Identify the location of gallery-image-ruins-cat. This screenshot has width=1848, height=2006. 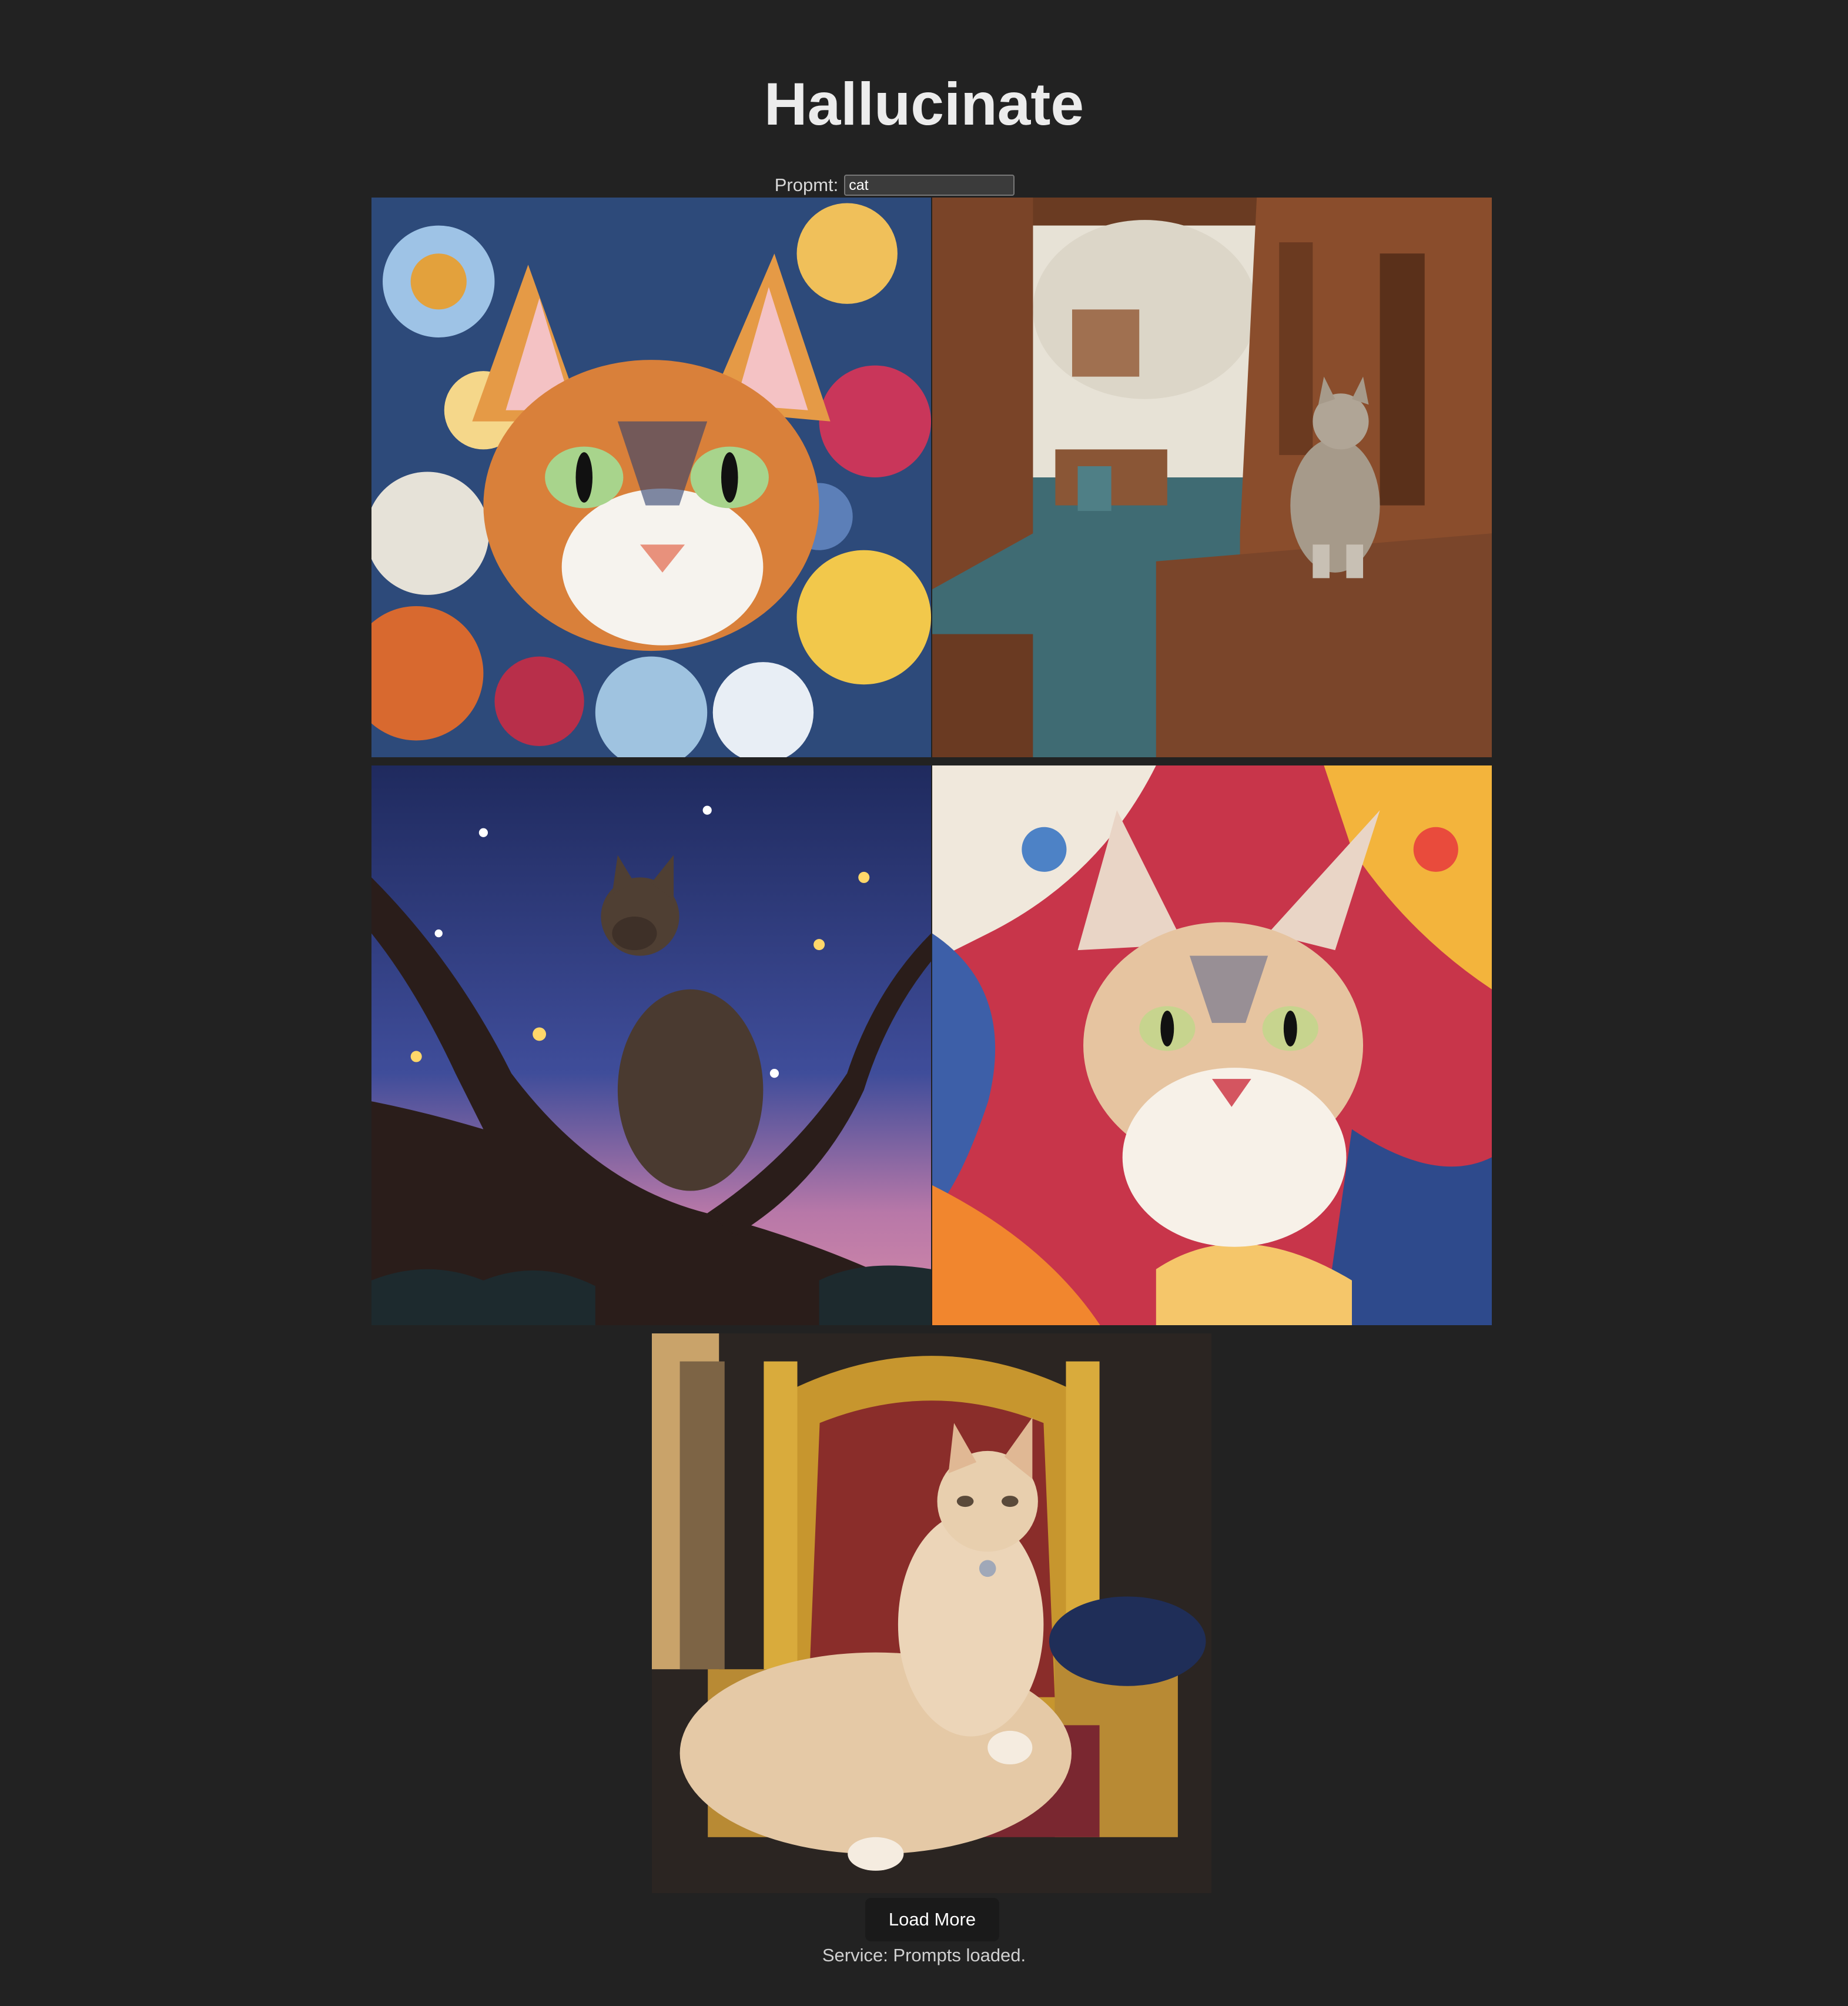
(1212, 478).